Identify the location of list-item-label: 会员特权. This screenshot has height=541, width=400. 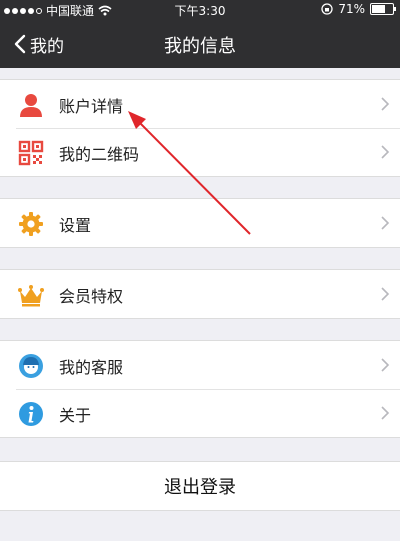
(91, 296).